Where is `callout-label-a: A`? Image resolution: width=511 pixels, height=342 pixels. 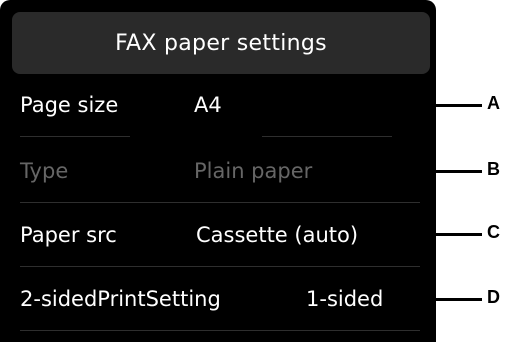
callout-label-a: A is located at coordinates (493, 103).